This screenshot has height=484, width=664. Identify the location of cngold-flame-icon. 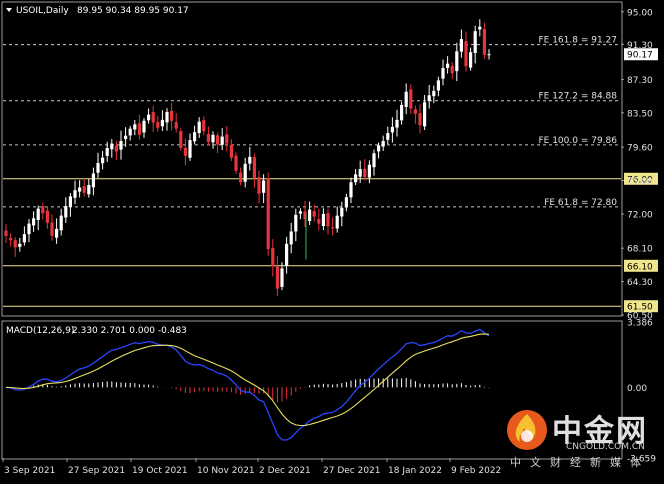
(527, 430).